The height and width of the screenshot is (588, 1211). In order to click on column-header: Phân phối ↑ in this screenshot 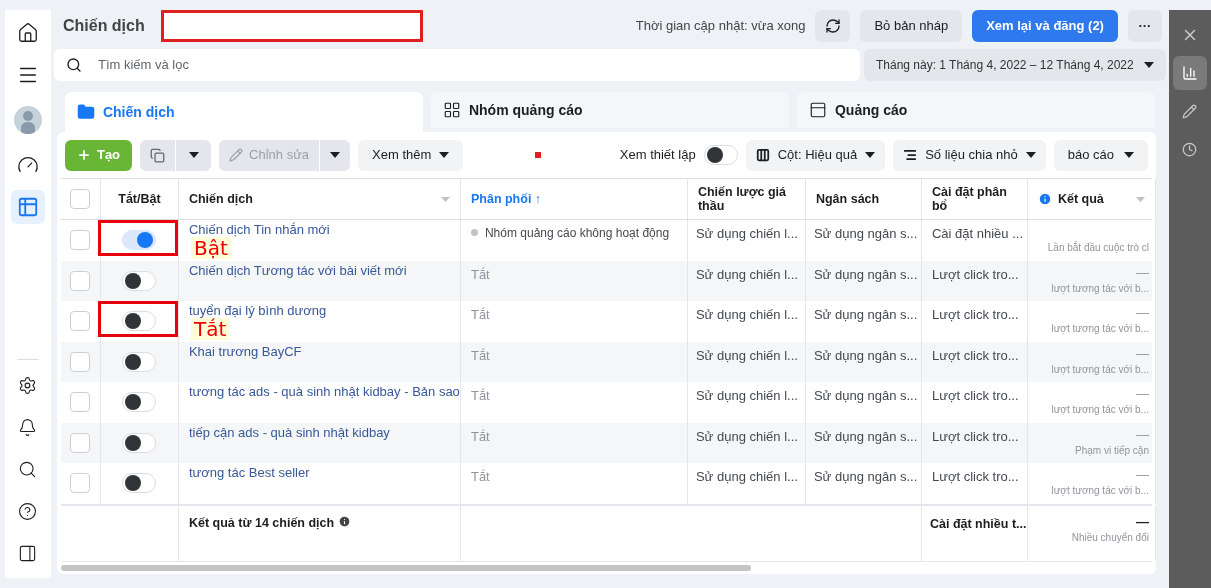, I will do `click(506, 199)`.